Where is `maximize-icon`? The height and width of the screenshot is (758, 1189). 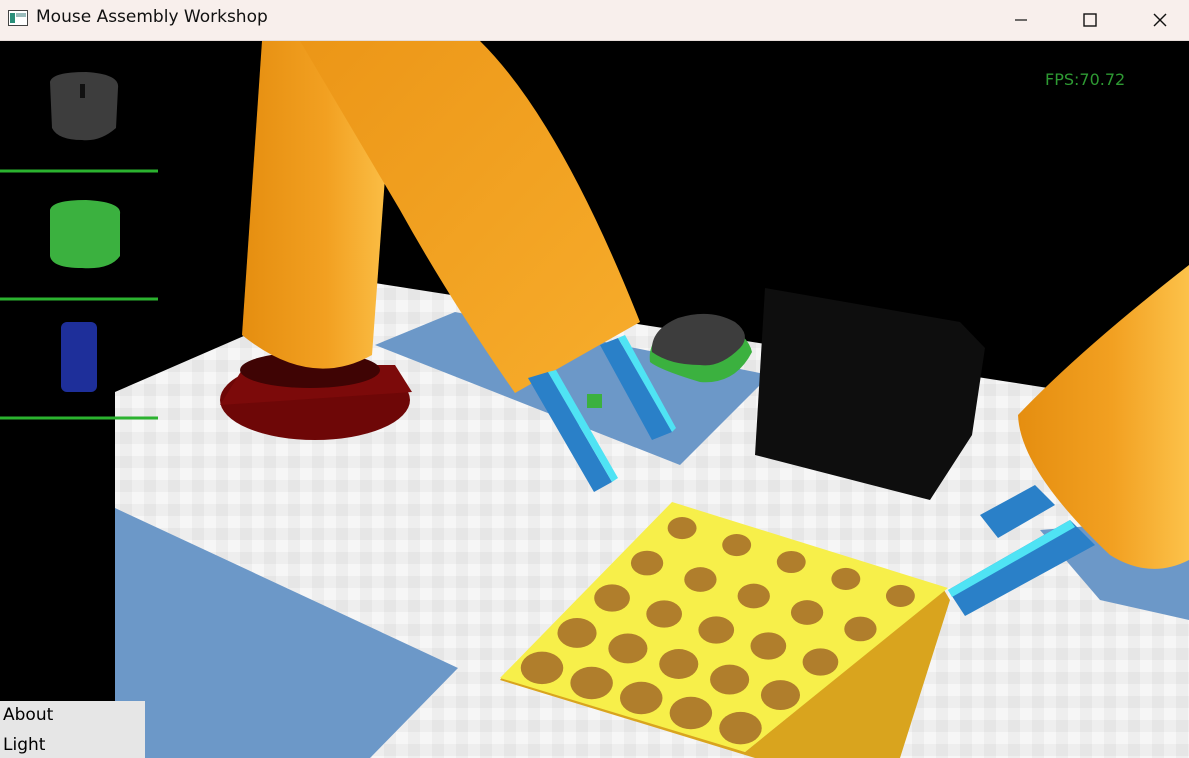
maximize-icon is located at coordinates (1090, 20).